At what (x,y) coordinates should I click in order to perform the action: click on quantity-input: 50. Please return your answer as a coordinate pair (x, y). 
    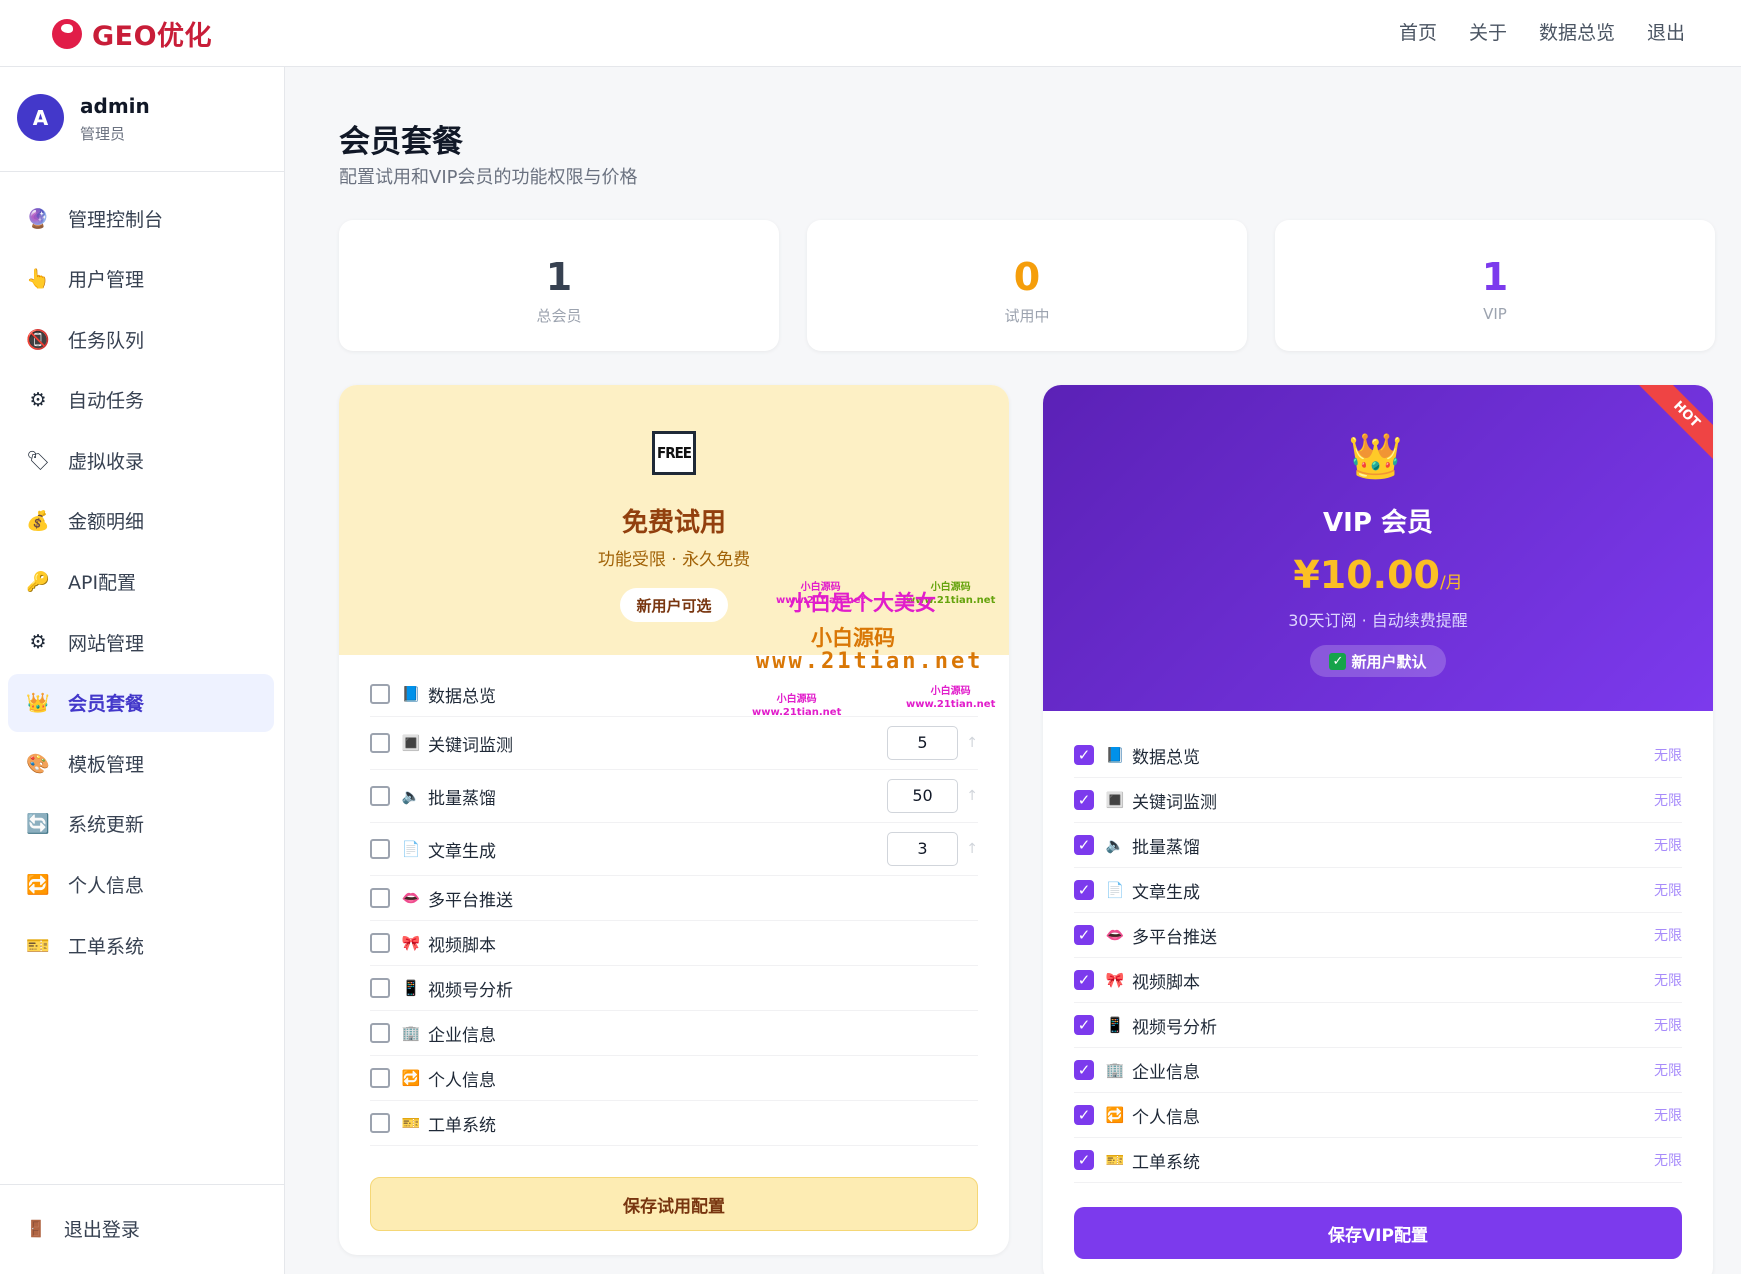
    Looking at the image, I should click on (922, 796).